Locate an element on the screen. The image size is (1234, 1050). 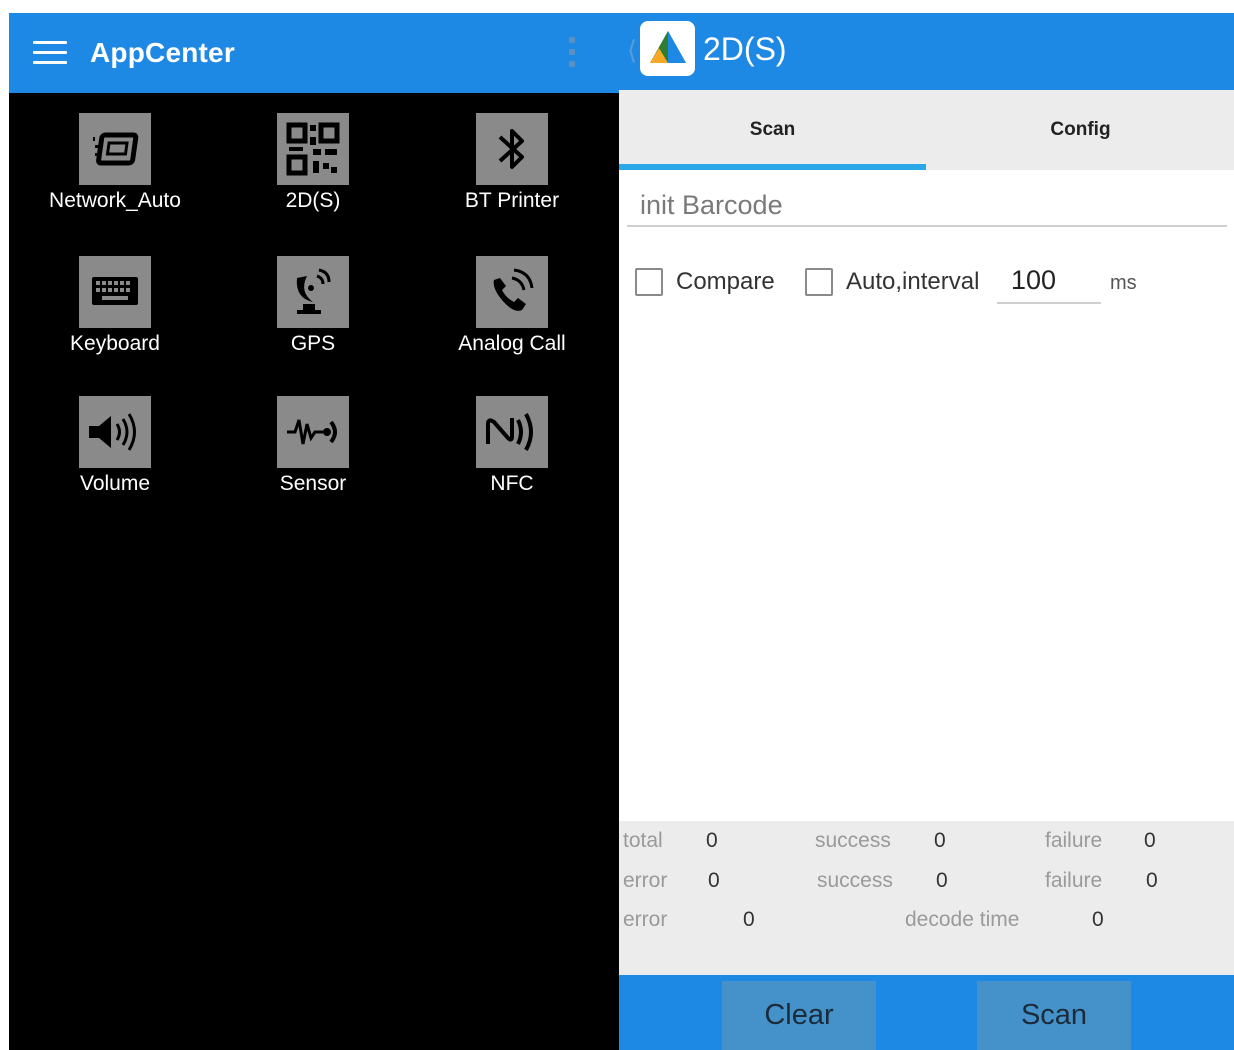
app-tile-analog-call: Analog Call is located at coordinates (512, 306).